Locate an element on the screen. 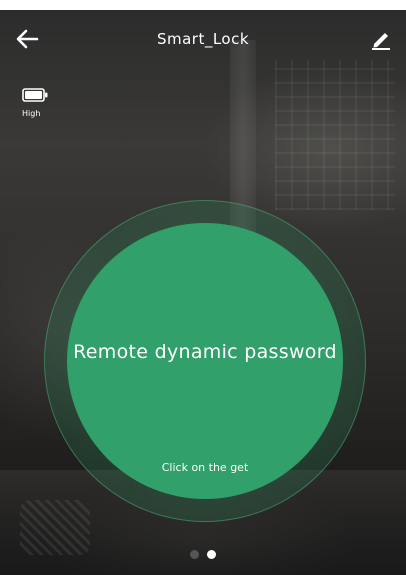  status-bar is located at coordinates (203, 5).